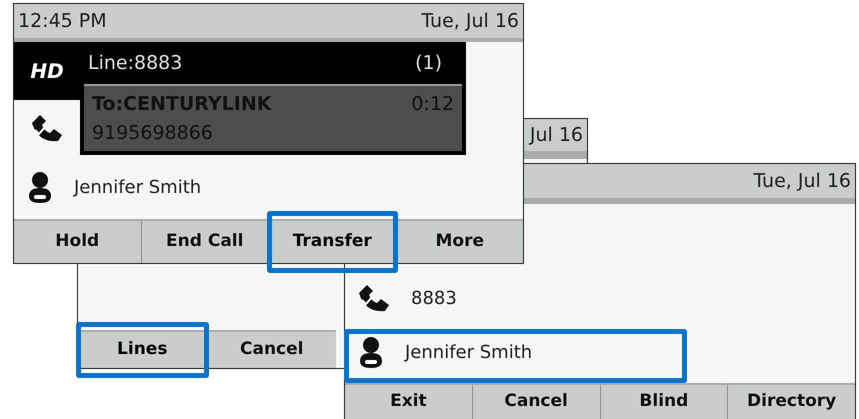  Describe the element at coordinates (47, 71) in the screenshot. I see `hd-label: HD` at that location.